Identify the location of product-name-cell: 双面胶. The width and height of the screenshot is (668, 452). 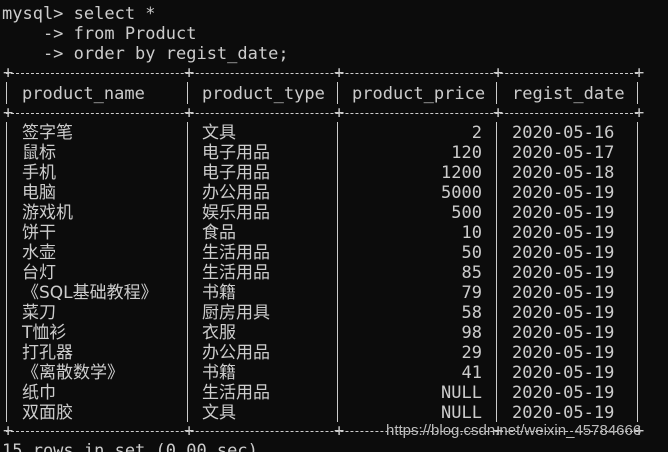
(47, 413).